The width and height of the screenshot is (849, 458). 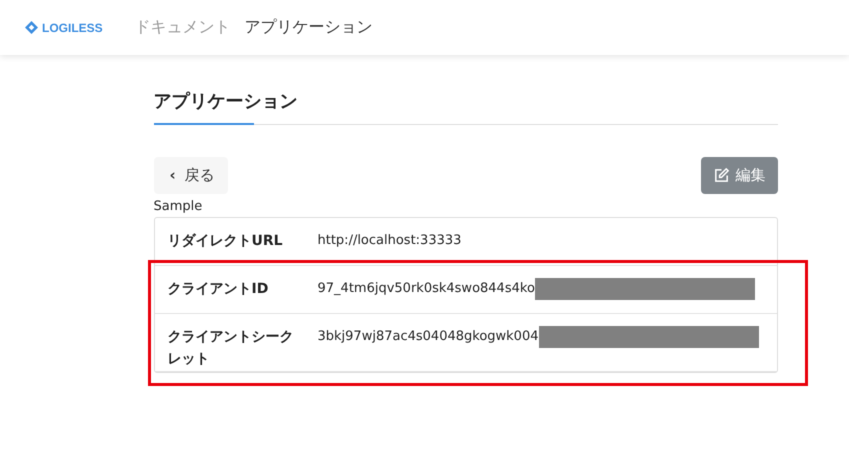 I want to click on logo-icon, so click(x=31, y=27).